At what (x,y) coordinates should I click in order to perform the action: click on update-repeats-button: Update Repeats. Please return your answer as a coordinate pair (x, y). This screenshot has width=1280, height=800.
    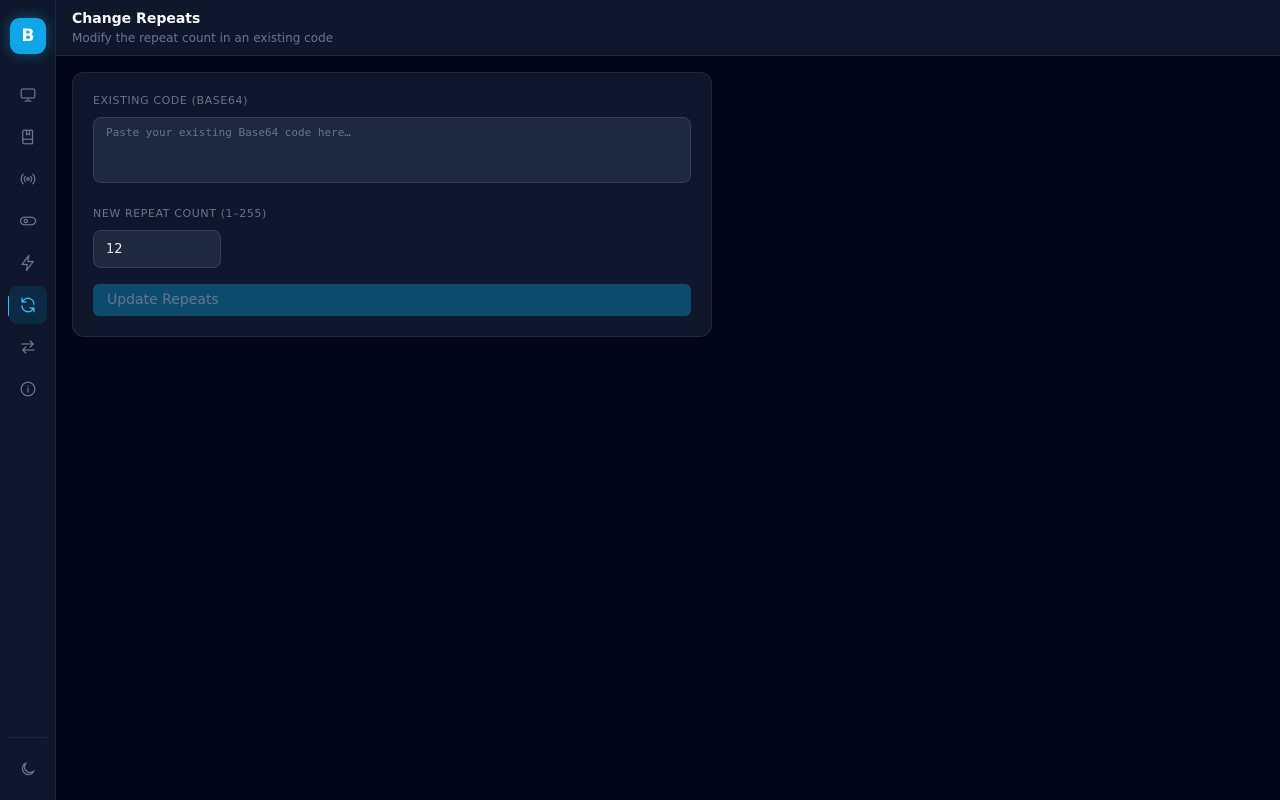
    Looking at the image, I should click on (392, 300).